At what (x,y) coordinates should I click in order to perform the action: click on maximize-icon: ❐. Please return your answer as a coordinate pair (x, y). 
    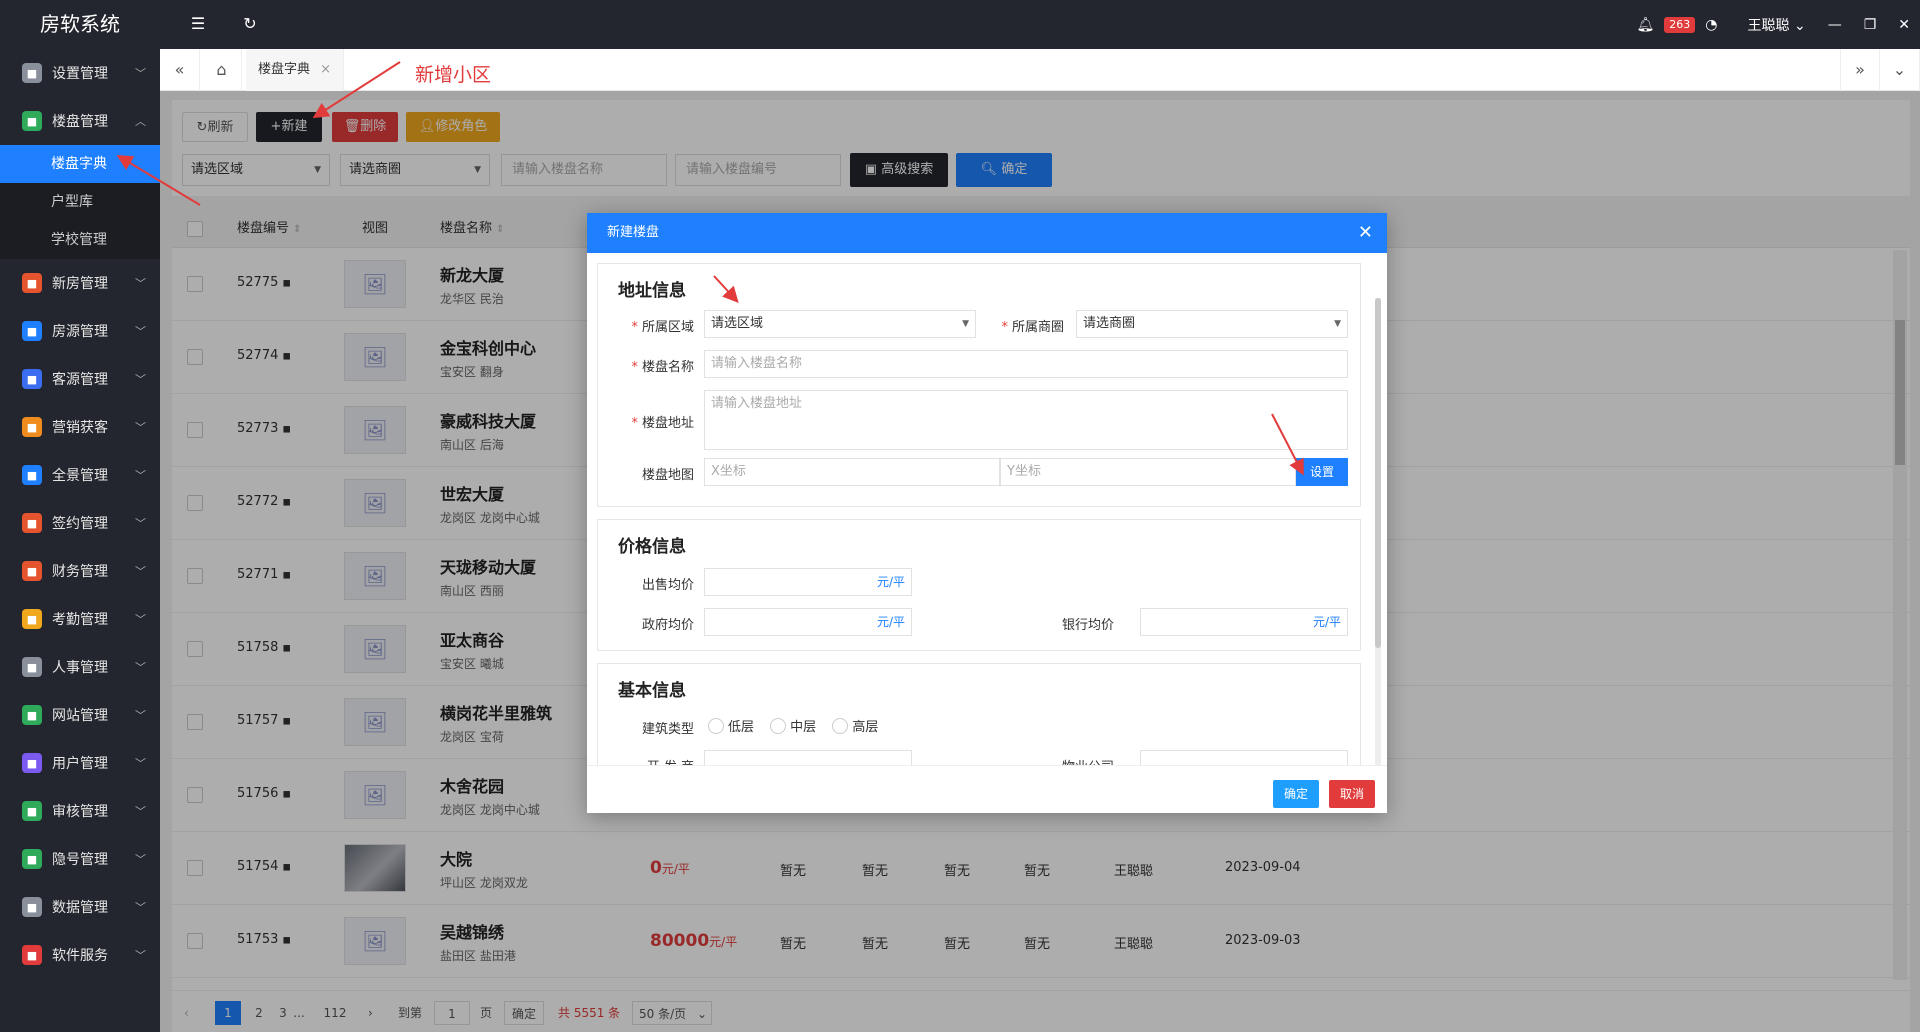
    Looking at the image, I should click on (1870, 25).